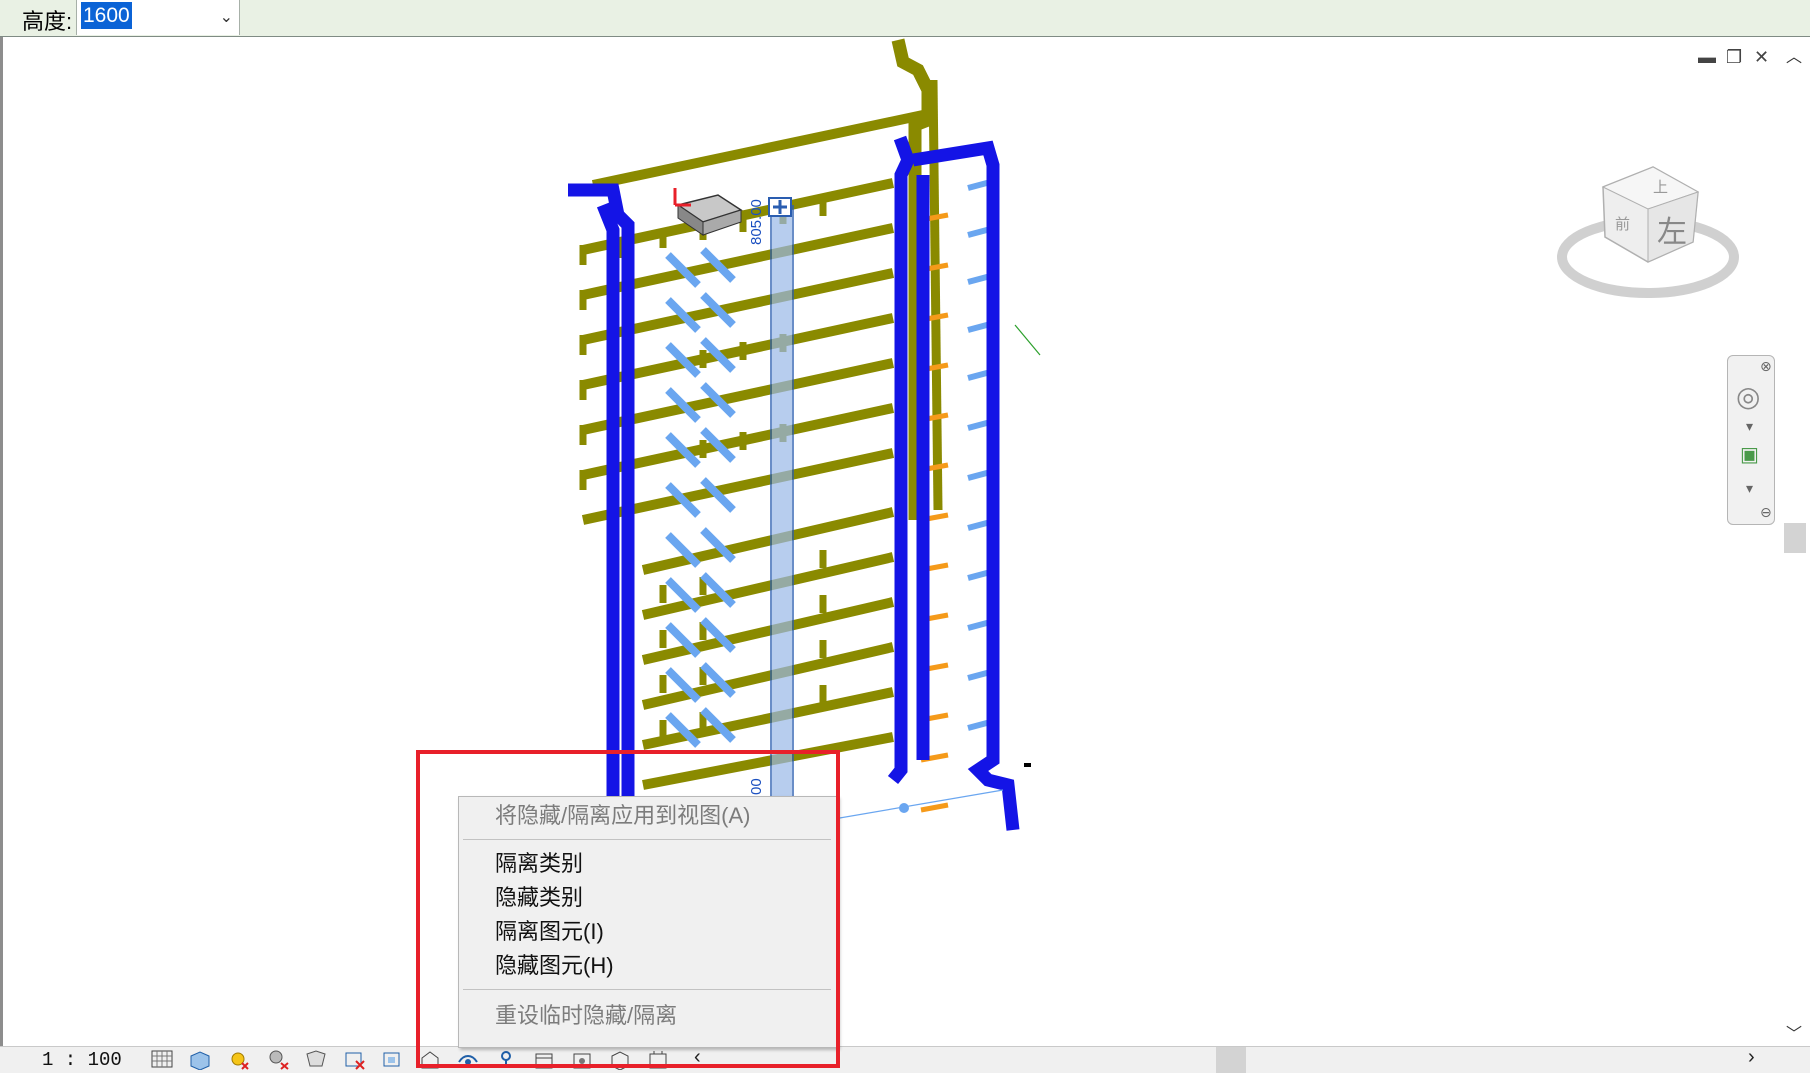 The image size is (1810, 1073). What do you see at coordinates (1734, 57) in the screenshot?
I see `restore-icon: ❐` at bounding box center [1734, 57].